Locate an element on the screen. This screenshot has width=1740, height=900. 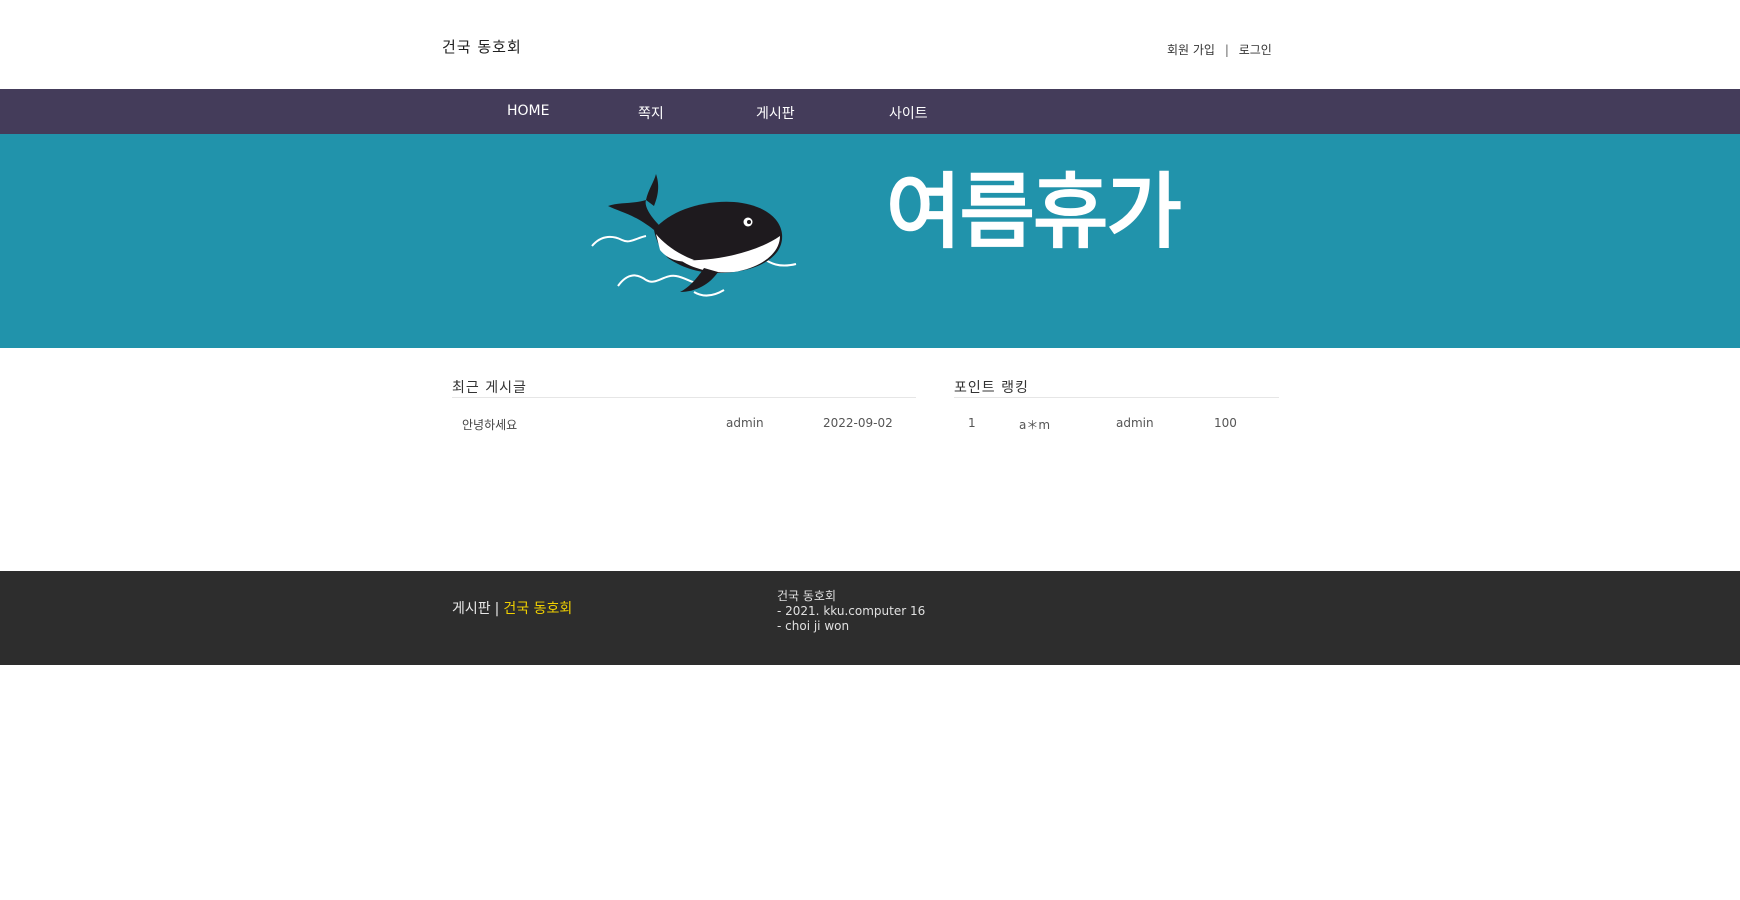
site-header: 건국 동호회 회원 가입 | 로그인 is located at coordinates (870, 44).